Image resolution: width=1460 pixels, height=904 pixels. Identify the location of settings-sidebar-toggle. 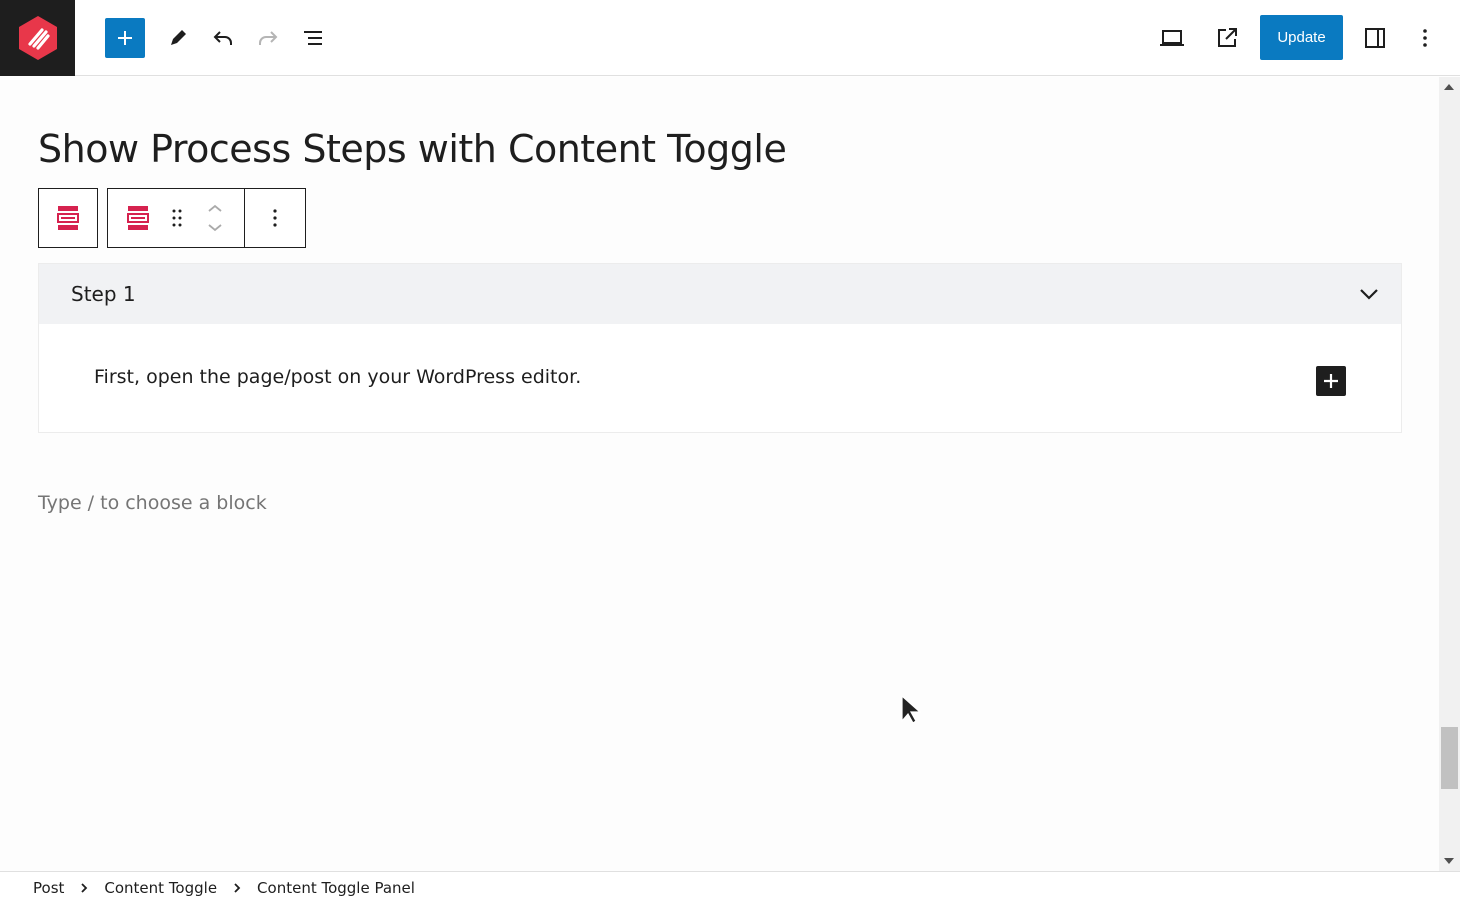
(1375, 38).